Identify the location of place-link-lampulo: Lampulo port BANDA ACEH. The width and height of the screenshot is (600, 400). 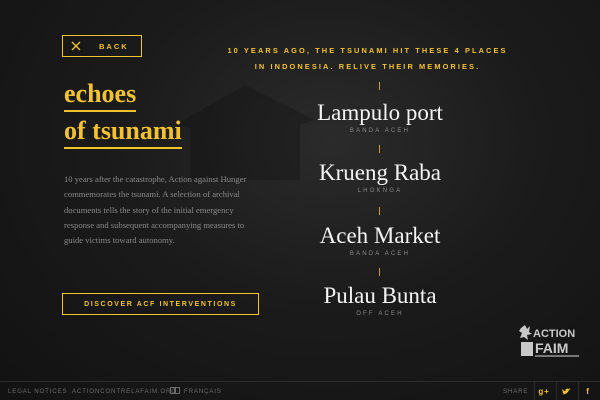
(380, 117).